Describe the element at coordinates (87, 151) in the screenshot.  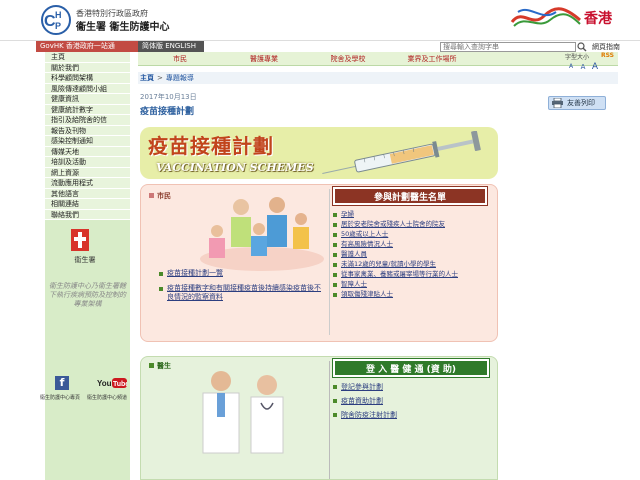
I see `sidebar-item-media: 傳媒天地` at that location.